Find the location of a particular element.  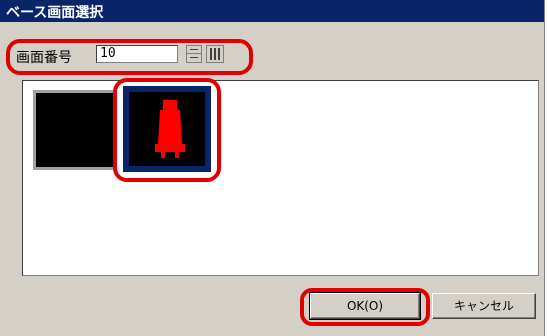

title-bar: ベース画面選択 is located at coordinates (272, 11).